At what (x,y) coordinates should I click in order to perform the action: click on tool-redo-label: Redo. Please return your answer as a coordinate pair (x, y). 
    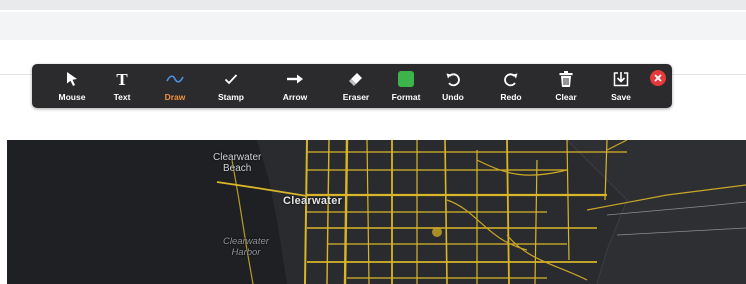
    Looking at the image, I should click on (511, 97).